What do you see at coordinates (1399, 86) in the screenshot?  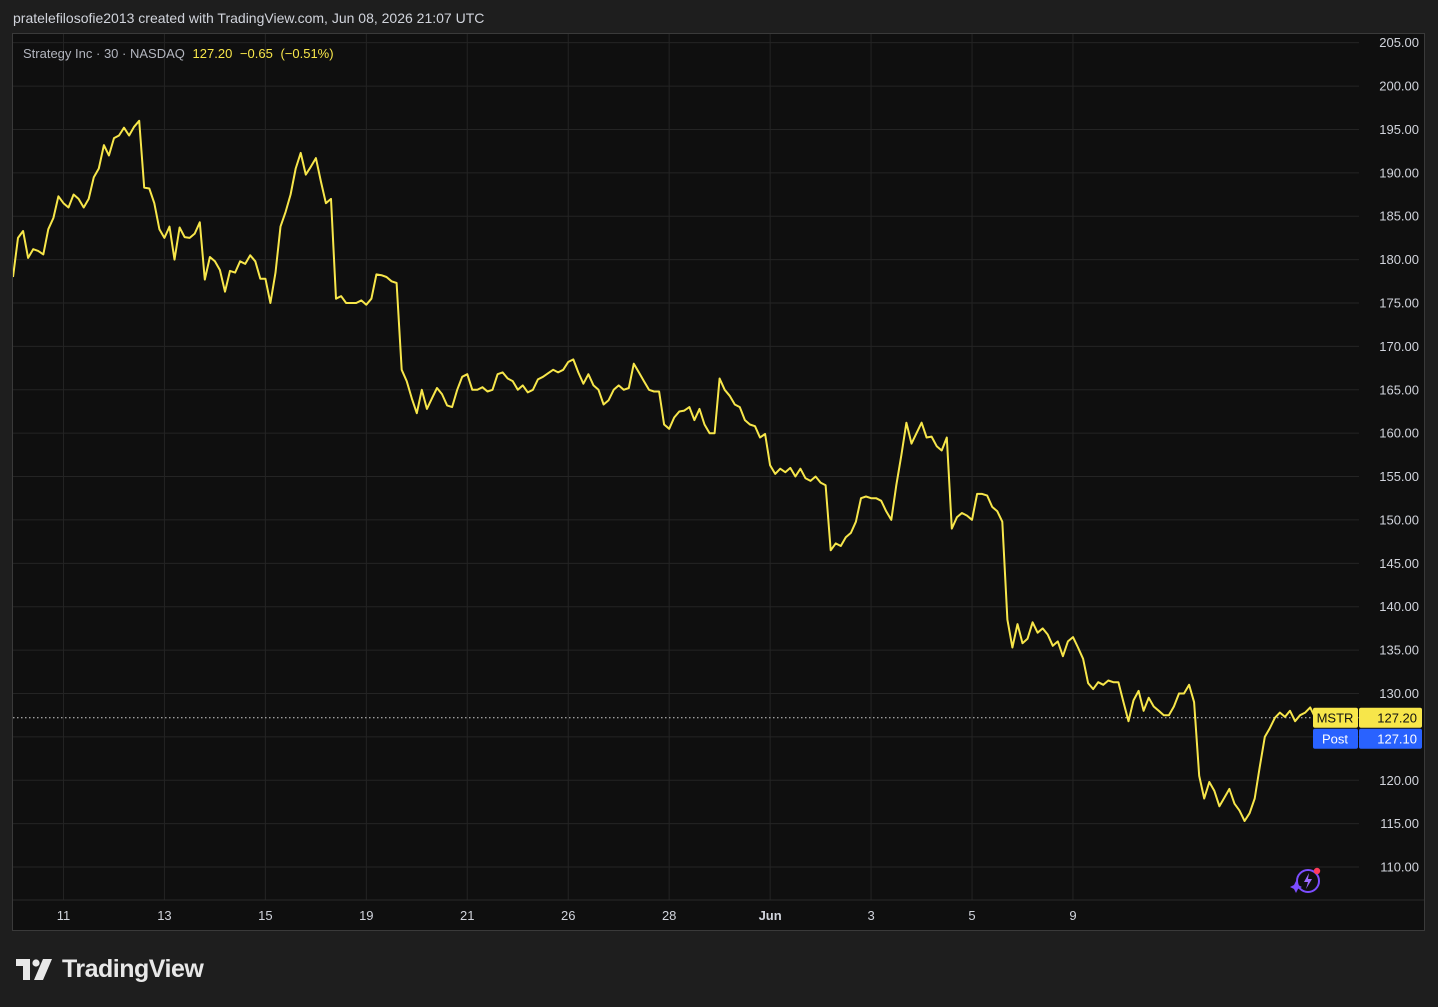 I see `y-axis-tick-label: 200.00` at bounding box center [1399, 86].